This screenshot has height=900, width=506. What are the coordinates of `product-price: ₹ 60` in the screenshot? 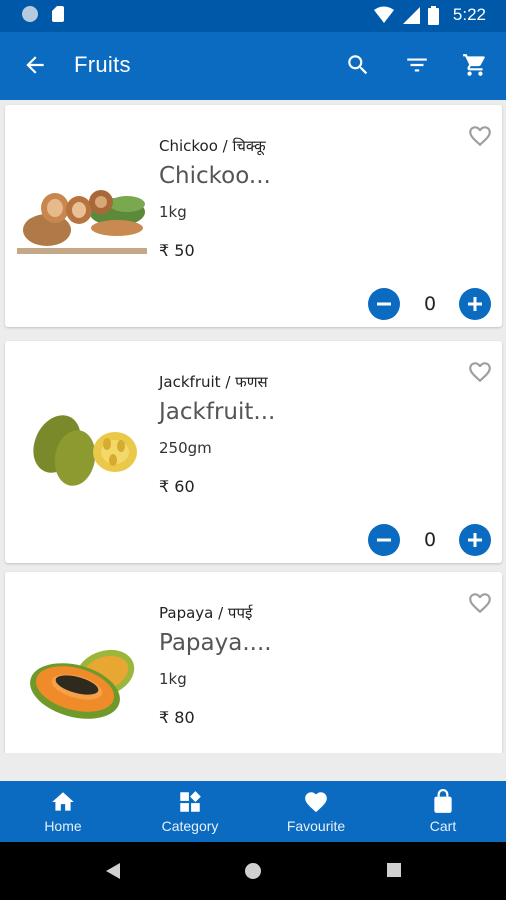 It's located at (177, 486).